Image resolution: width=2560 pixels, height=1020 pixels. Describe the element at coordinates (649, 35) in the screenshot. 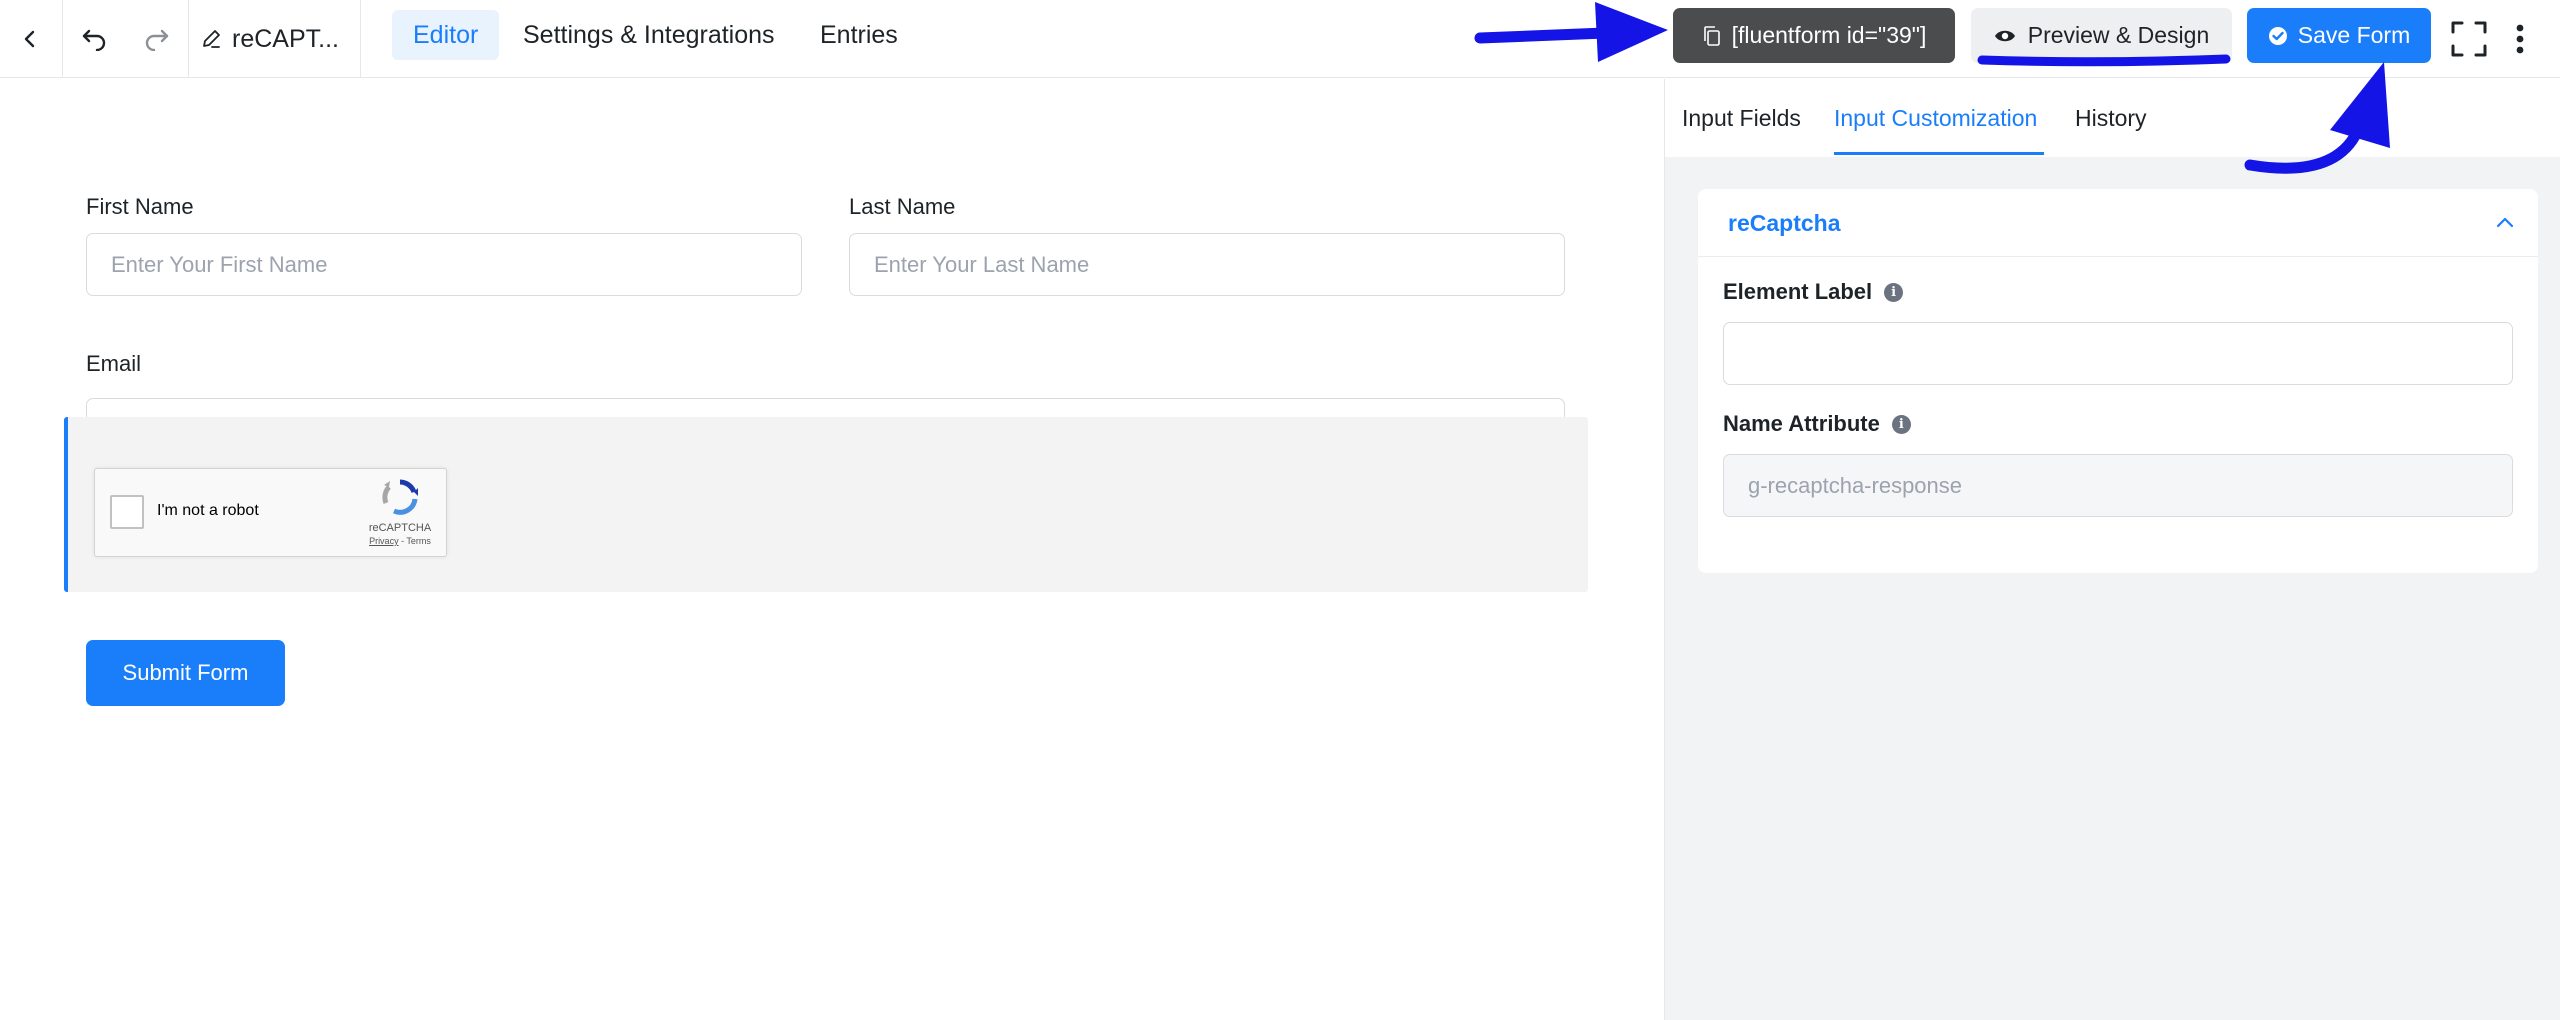

I see `tab-settings-integrations: Settings & Integrations` at that location.